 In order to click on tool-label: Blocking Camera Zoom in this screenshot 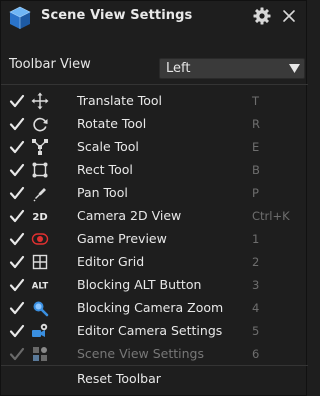, I will do `click(150, 307)`.